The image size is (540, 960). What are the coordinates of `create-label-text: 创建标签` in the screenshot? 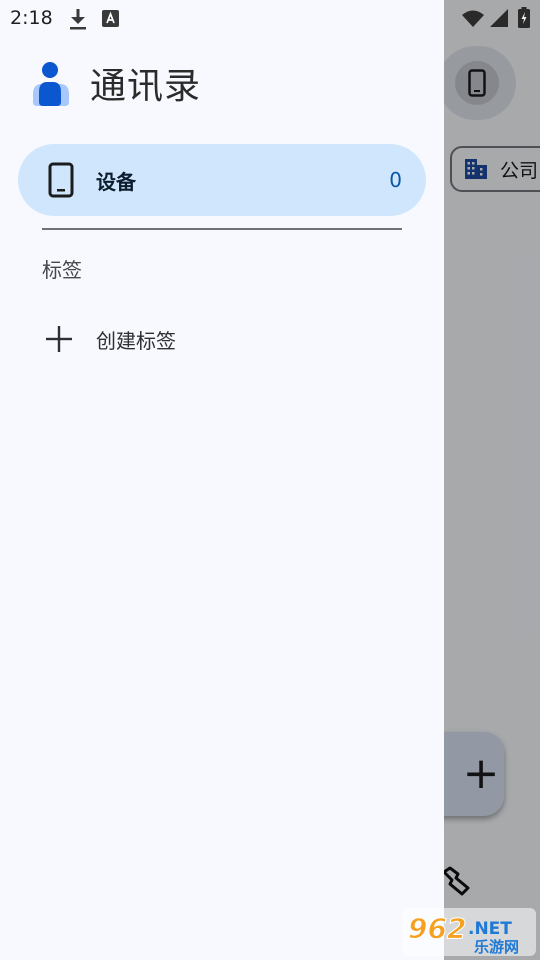 It's located at (136, 340).